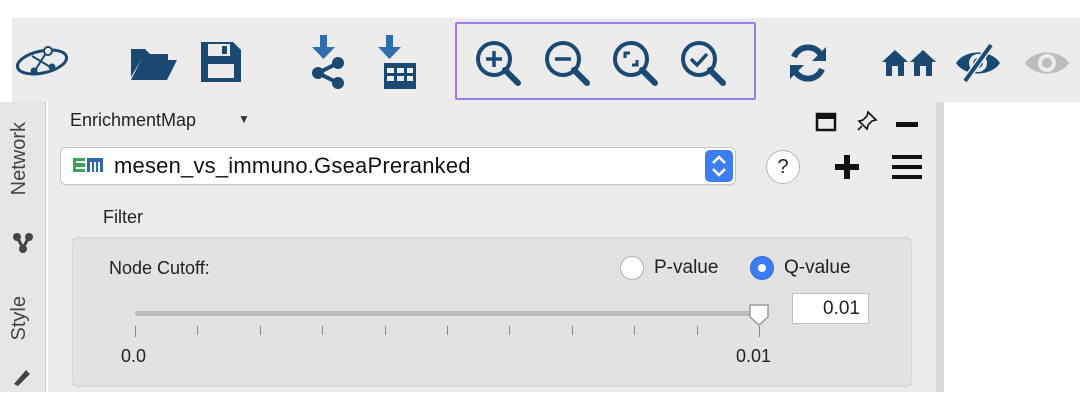  What do you see at coordinates (632, 268) in the screenshot?
I see `p-value-radio` at bounding box center [632, 268].